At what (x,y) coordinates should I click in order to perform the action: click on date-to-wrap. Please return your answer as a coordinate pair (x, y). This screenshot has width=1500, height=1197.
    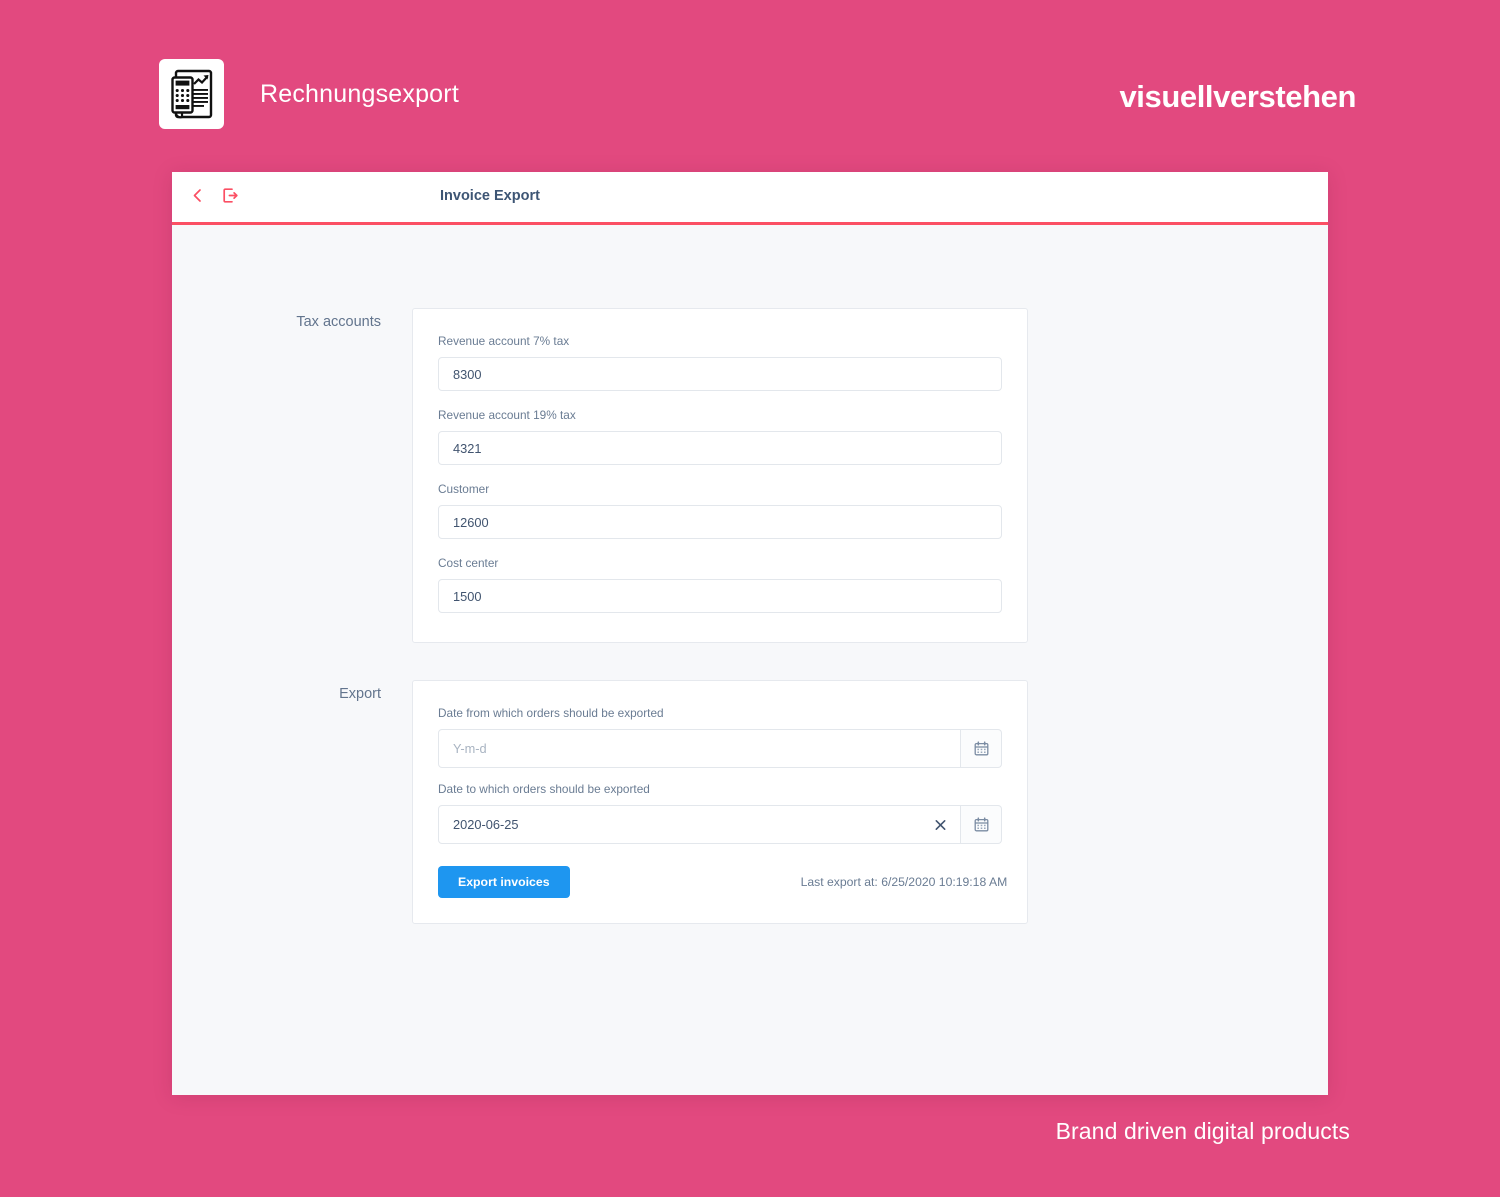
    Looking at the image, I should click on (699, 824).